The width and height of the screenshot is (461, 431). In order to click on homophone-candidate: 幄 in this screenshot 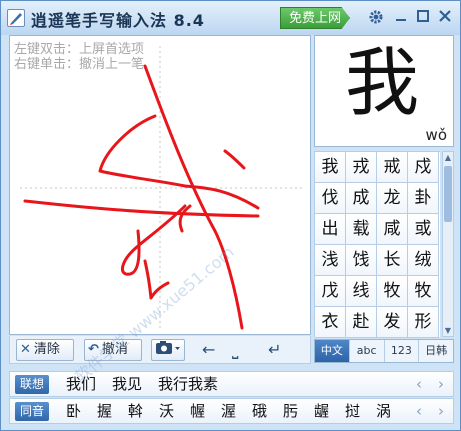, I will do `click(197, 411)`.